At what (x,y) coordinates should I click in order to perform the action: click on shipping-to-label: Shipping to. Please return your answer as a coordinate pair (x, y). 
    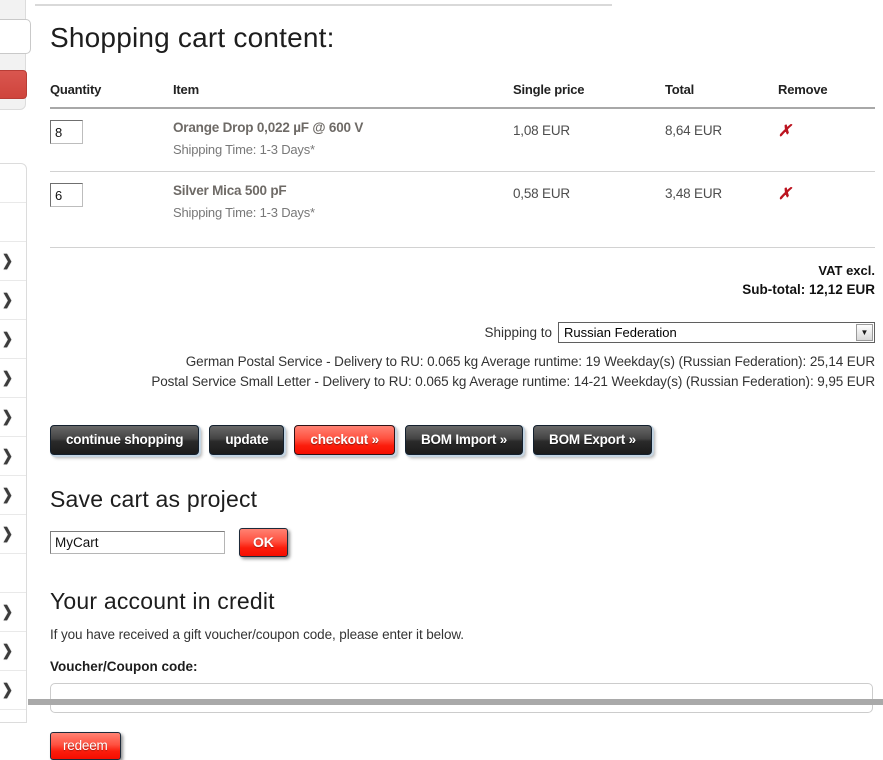
    Looking at the image, I should click on (518, 332).